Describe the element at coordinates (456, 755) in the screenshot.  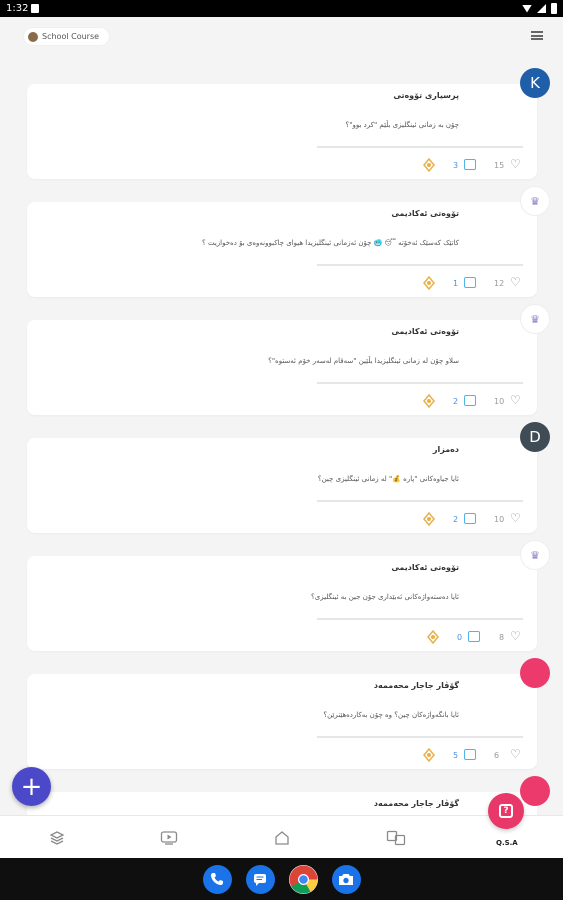
I see `comment-count: 5` at that location.